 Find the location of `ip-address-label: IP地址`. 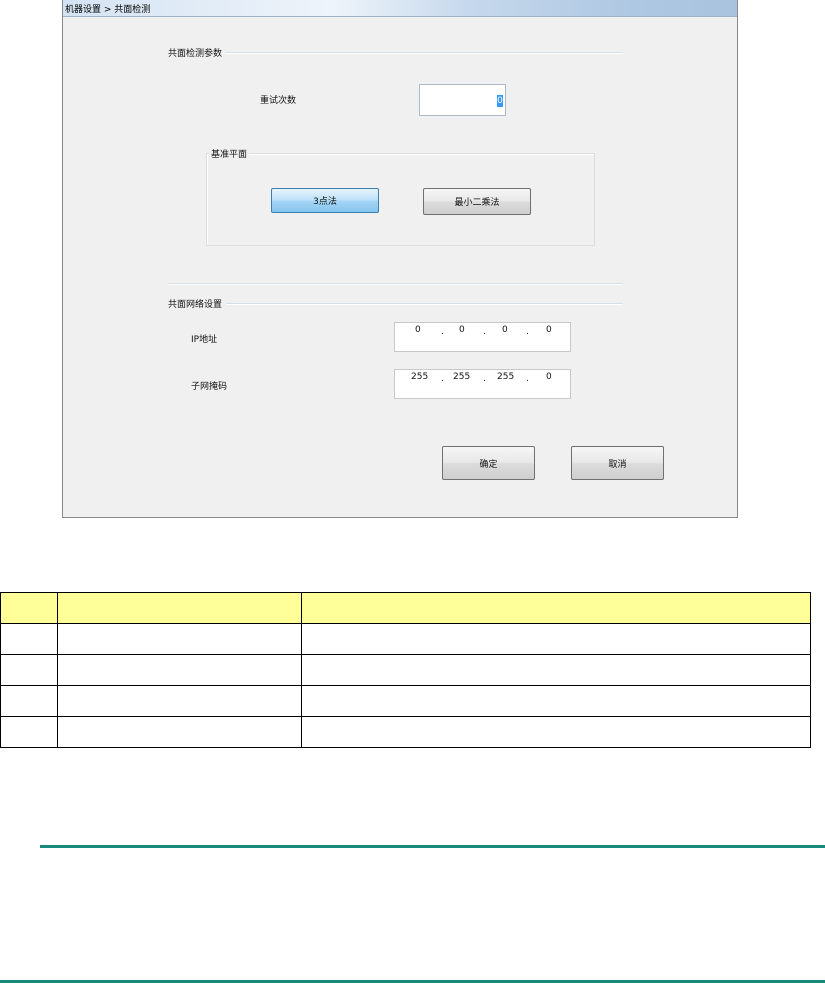

ip-address-label: IP地址 is located at coordinates (204, 340).